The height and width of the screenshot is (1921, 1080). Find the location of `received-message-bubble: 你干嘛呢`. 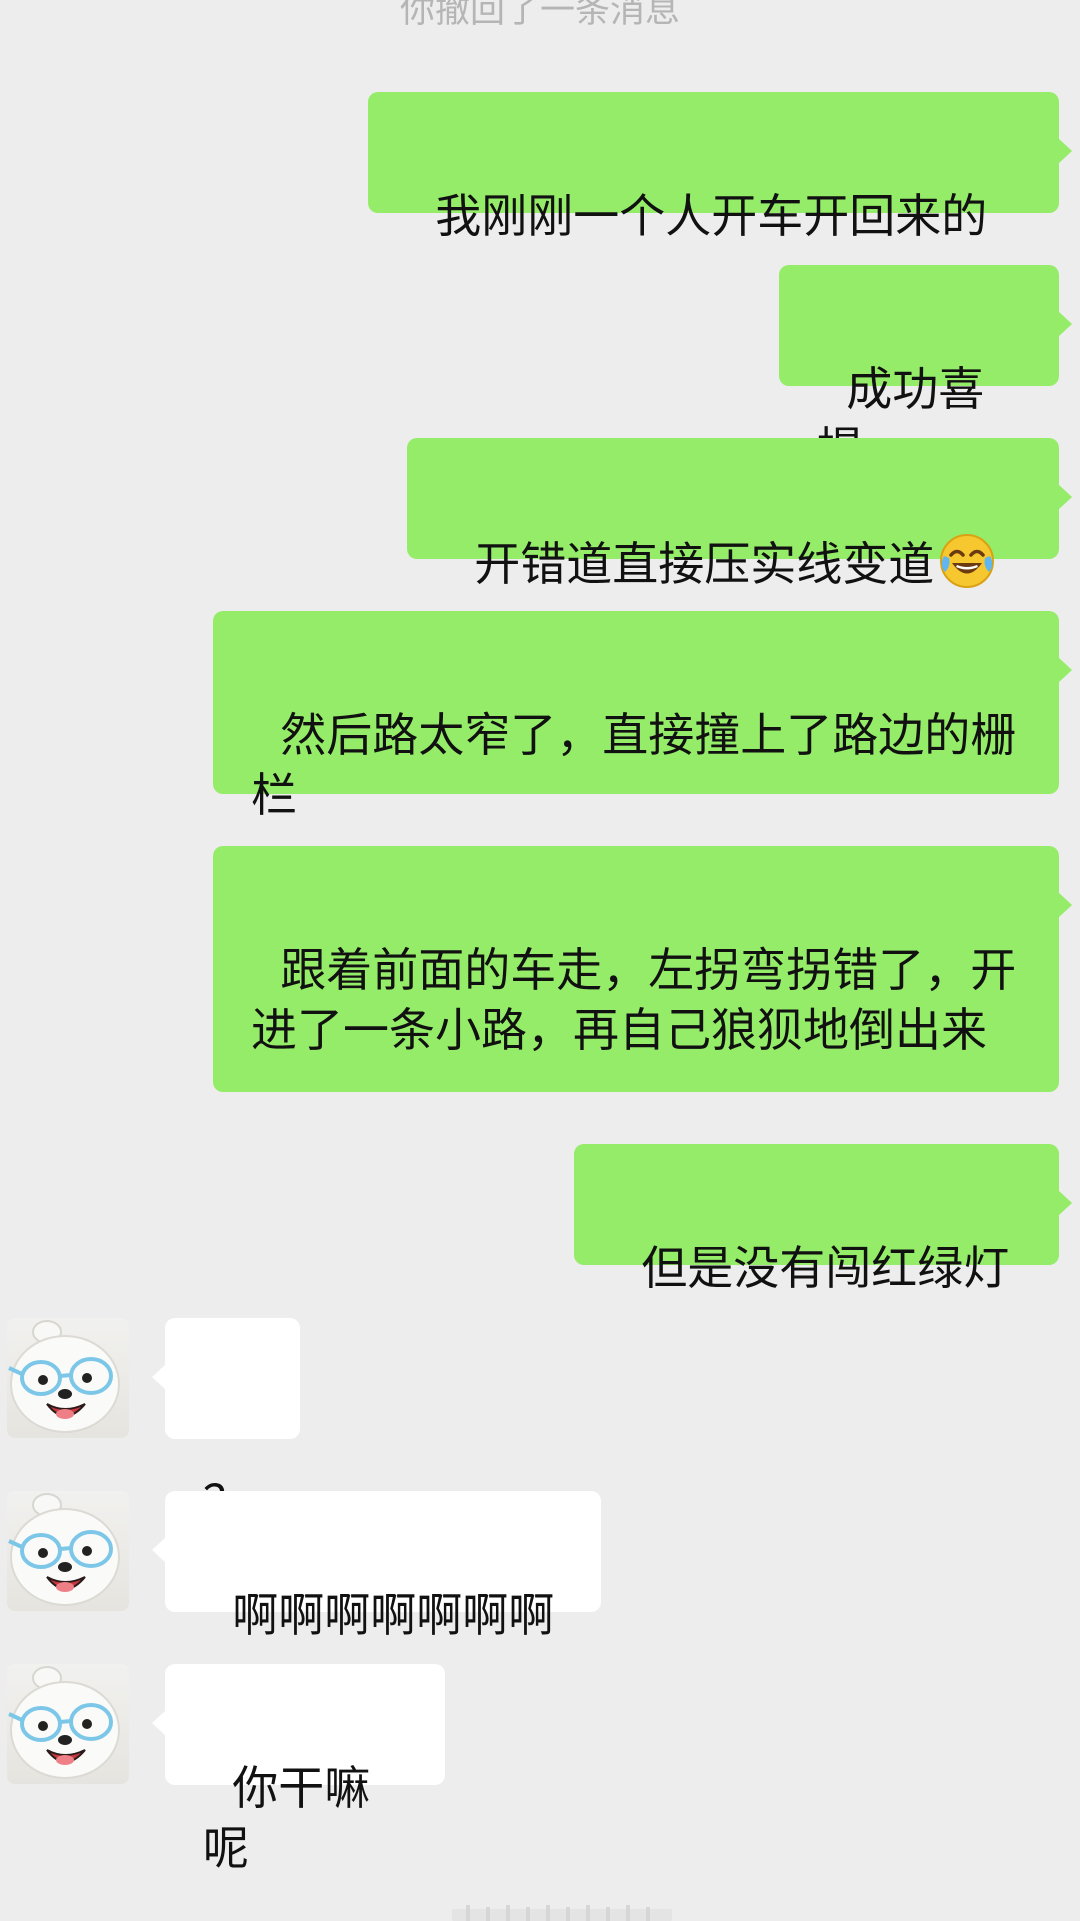

received-message-bubble: 你干嘛呢 is located at coordinates (298, 1769).